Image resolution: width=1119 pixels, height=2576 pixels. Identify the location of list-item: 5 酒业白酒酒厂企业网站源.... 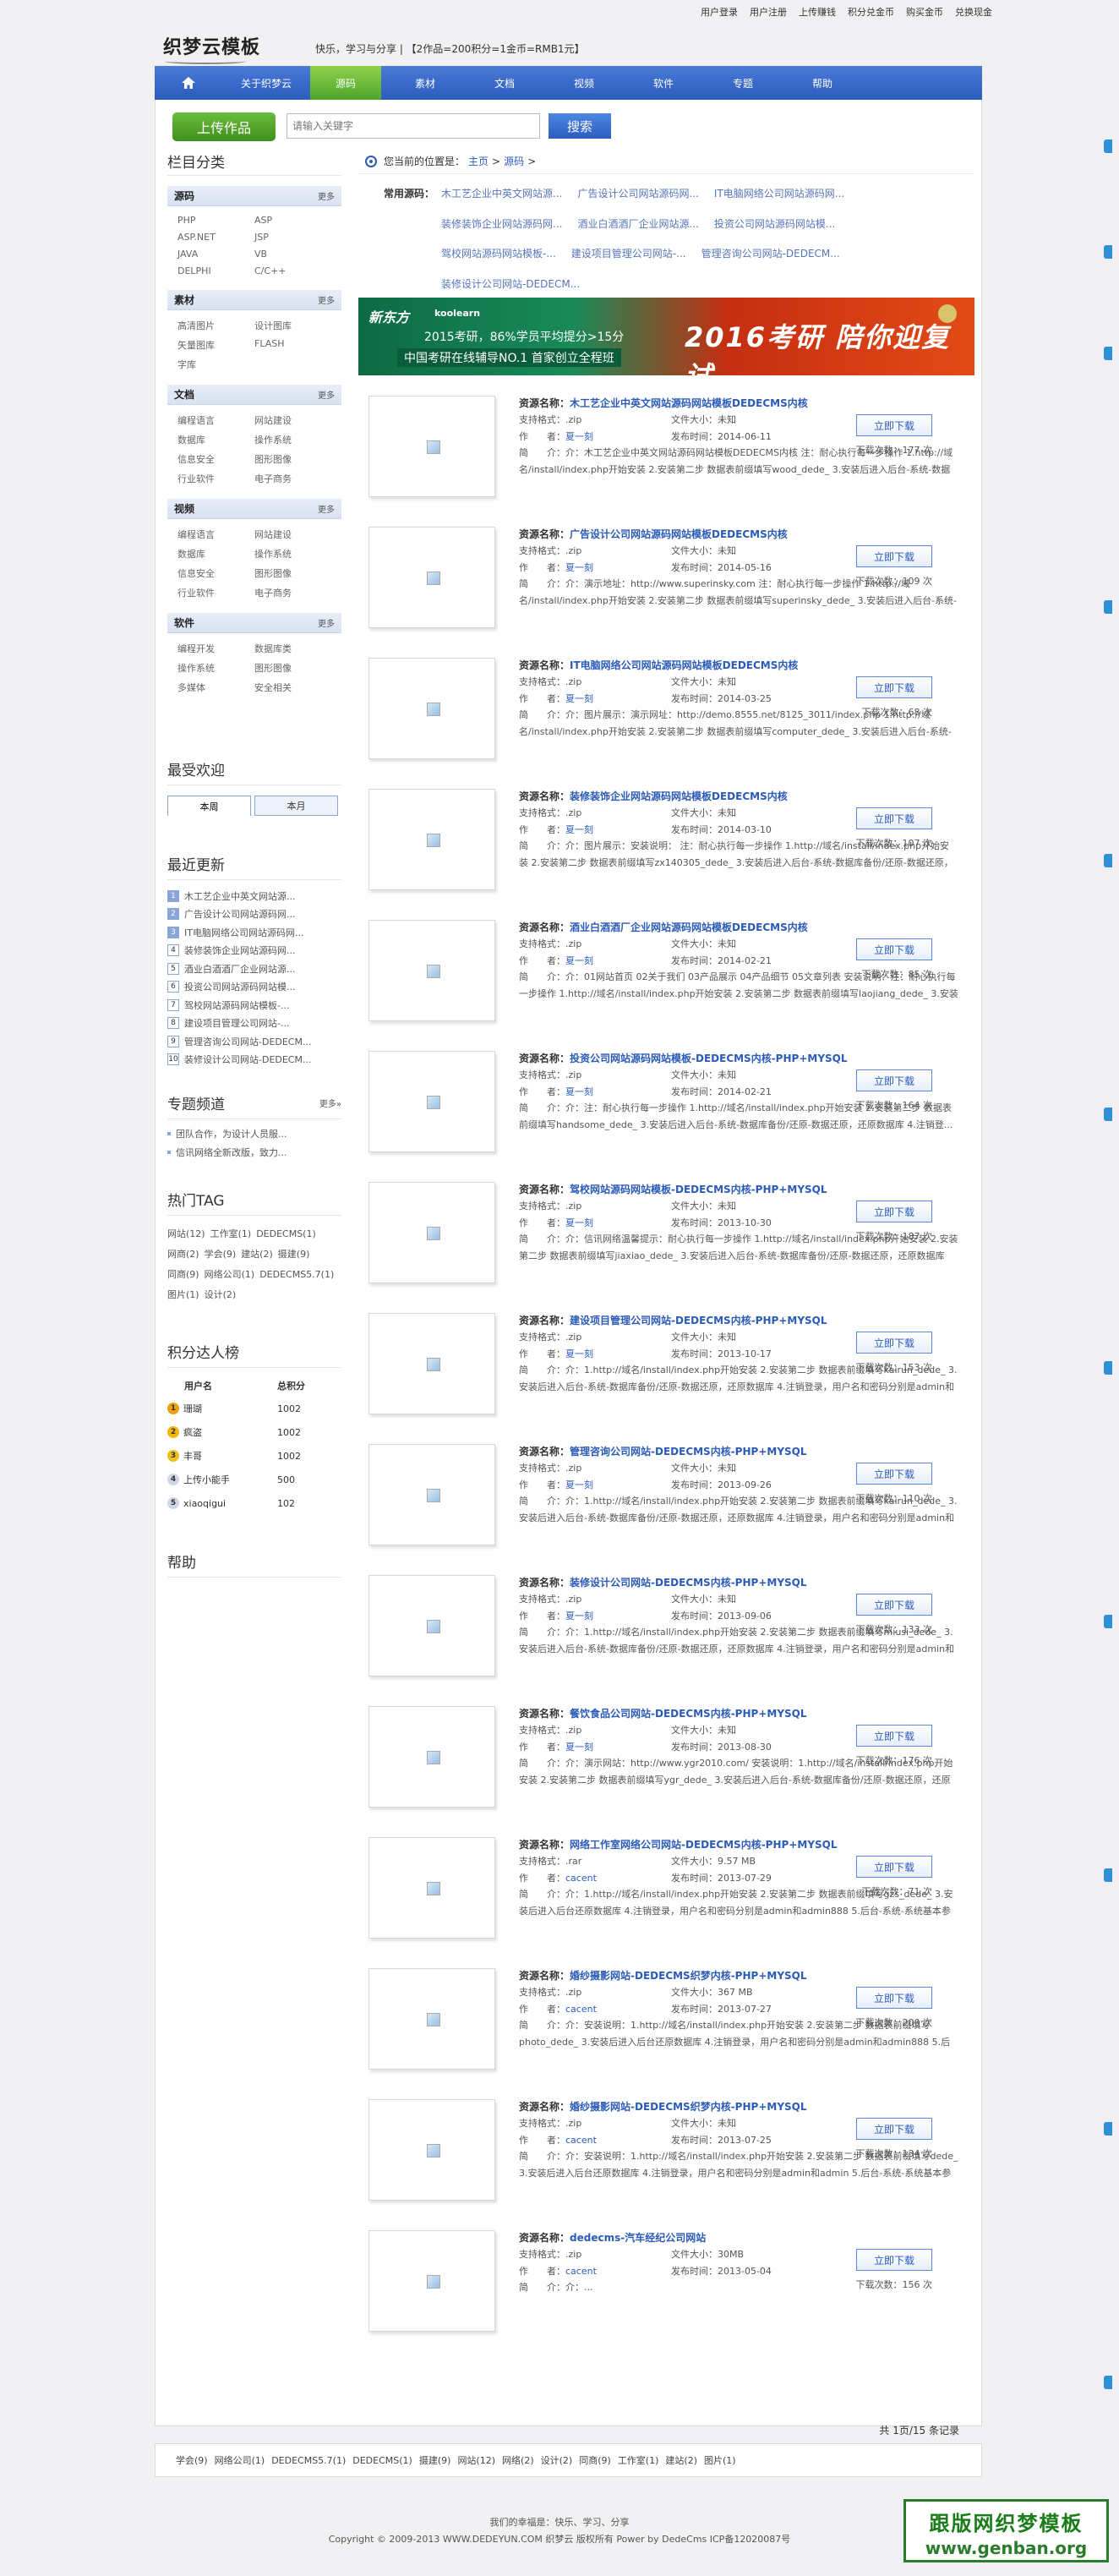
(254, 969).